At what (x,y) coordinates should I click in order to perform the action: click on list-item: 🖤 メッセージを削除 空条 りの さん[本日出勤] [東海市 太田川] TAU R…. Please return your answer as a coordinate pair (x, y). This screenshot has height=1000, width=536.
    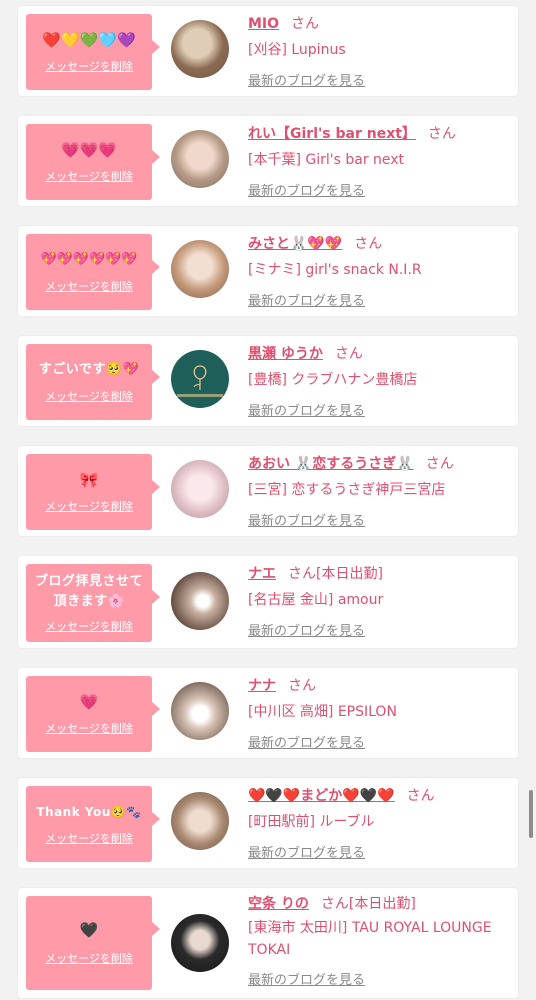
    Looking at the image, I should click on (268, 943).